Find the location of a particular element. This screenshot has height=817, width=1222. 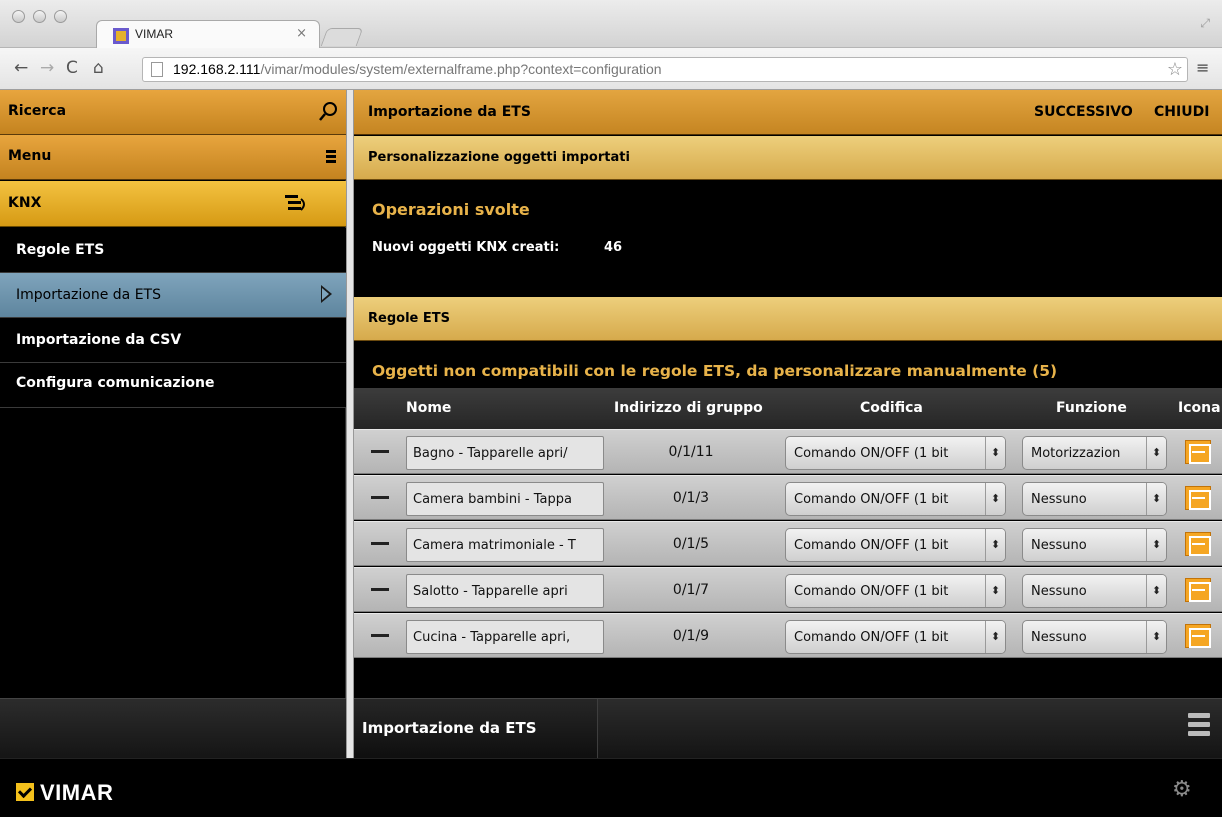

sidebar-item-regole-ets: Regole ETS is located at coordinates (173, 250).